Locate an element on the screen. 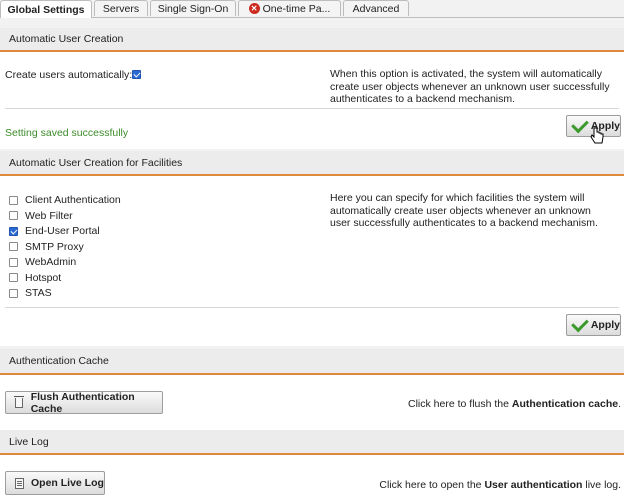 The width and height of the screenshot is (624, 503). apply-button: Apply is located at coordinates (593, 325).